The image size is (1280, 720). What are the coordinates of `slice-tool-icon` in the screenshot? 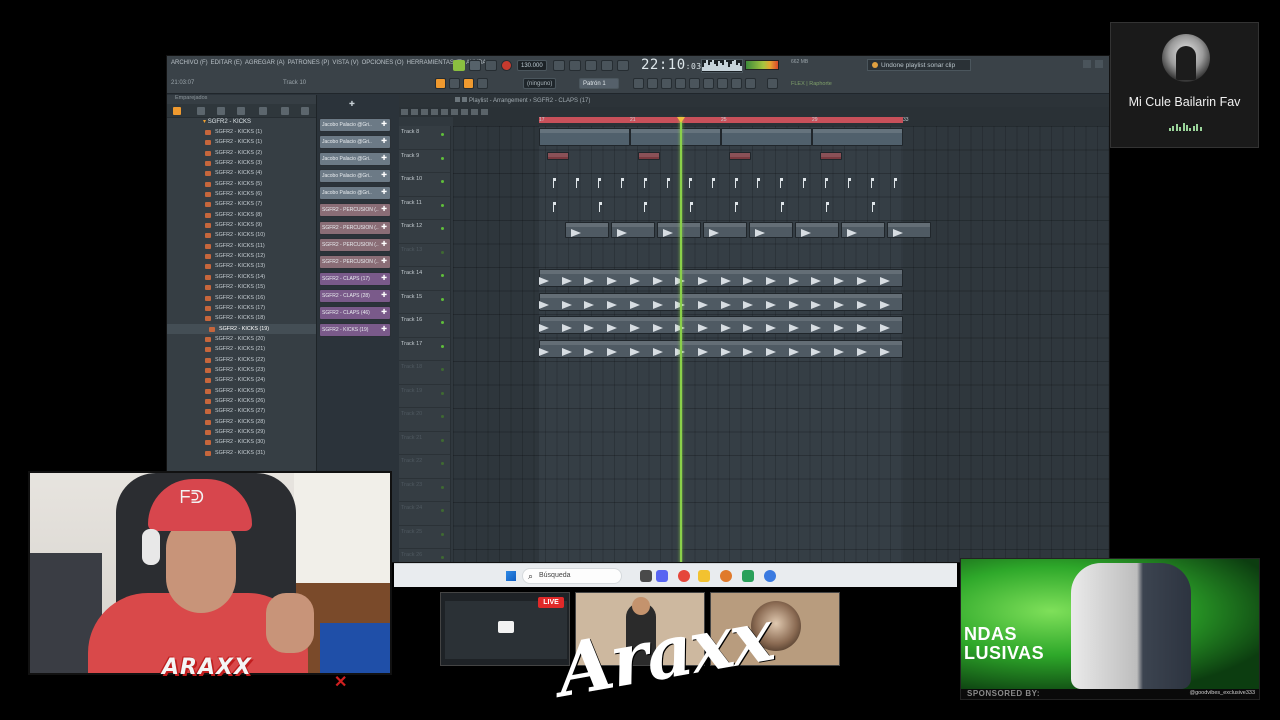 It's located at (454, 112).